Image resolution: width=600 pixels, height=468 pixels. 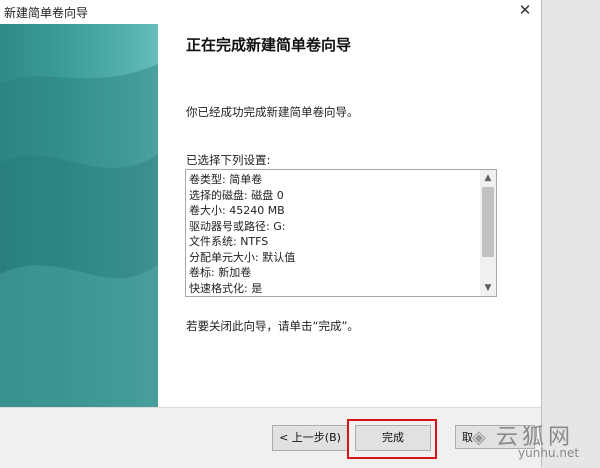 What do you see at coordinates (269, 45) in the screenshot?
I see `page-title: 正在完成新建简单卷向导` at bounding box center [269, 45].